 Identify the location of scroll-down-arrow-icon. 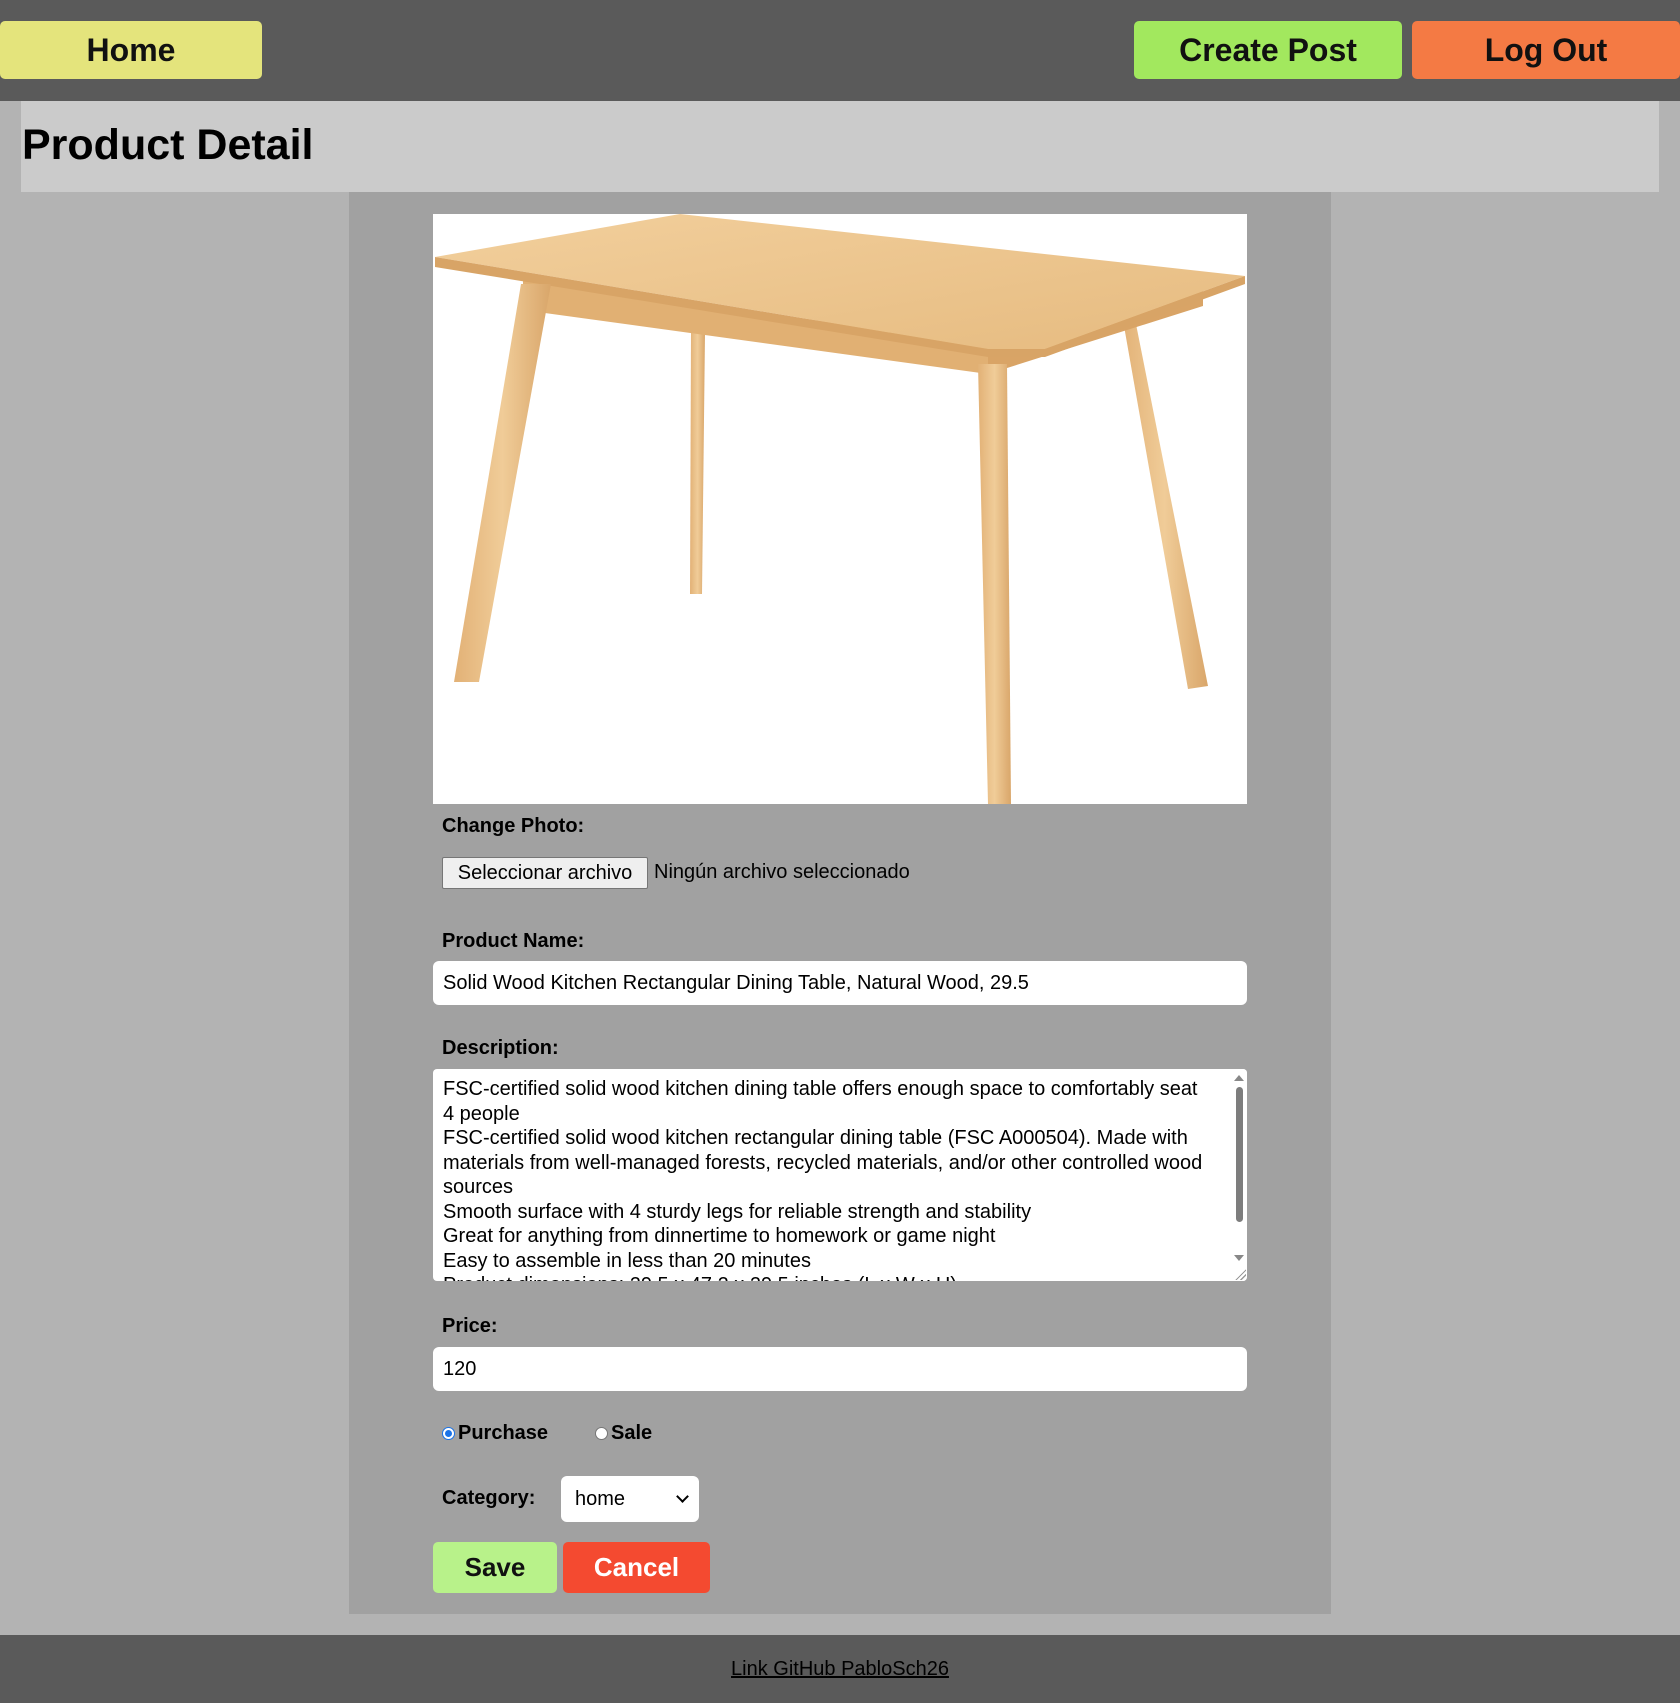
(1239, 1258).